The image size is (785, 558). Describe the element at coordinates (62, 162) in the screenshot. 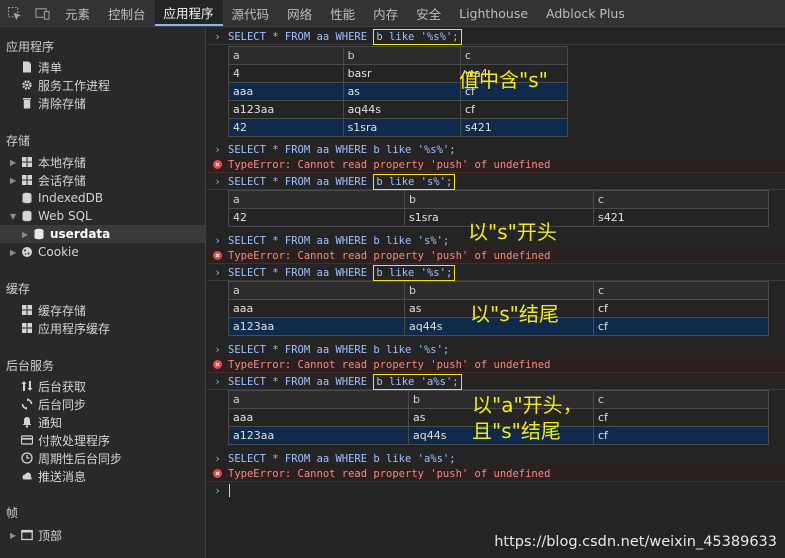

I see `sidebar-item-label: 本地存储` at that location.